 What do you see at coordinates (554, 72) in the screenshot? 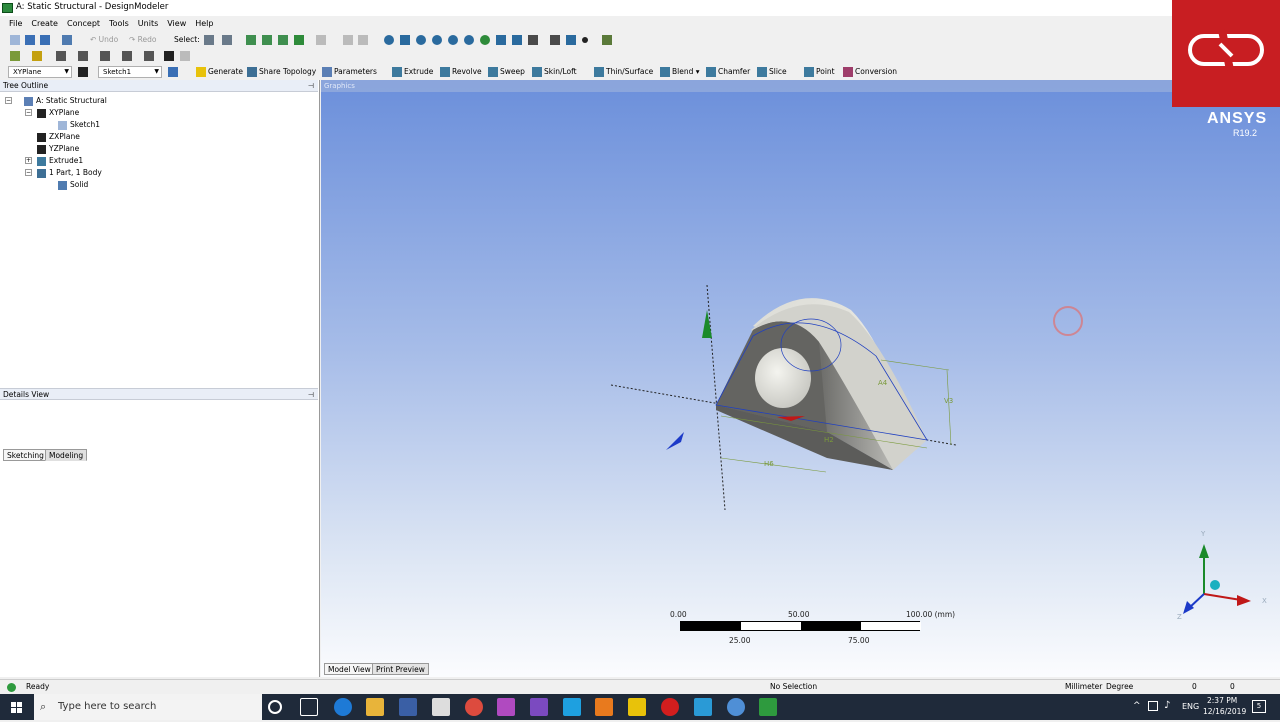
I see `skin-loft-button: Skin/Loft` at bounding box center [554, 72].